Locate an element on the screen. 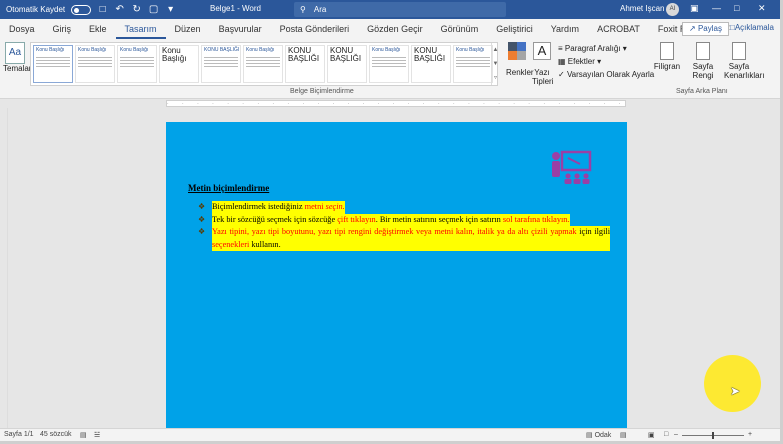  checkmark-icon: ✓ is located at coordinates (561, 74).